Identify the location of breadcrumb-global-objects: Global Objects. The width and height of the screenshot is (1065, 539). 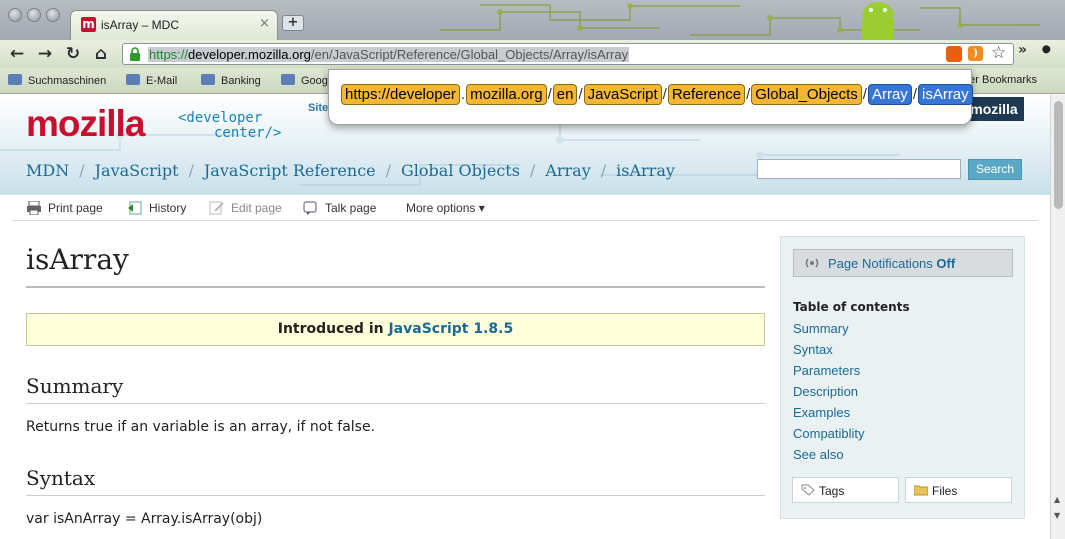
(460, 170).